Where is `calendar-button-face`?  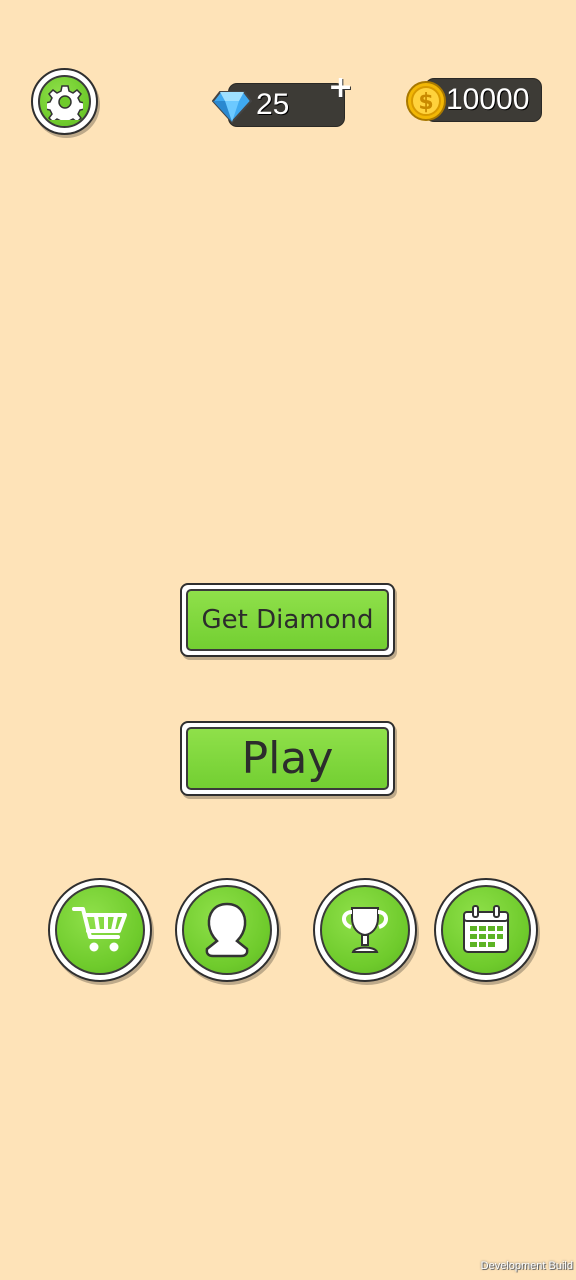
calendar-button-face is located at coordinates (486, 930).